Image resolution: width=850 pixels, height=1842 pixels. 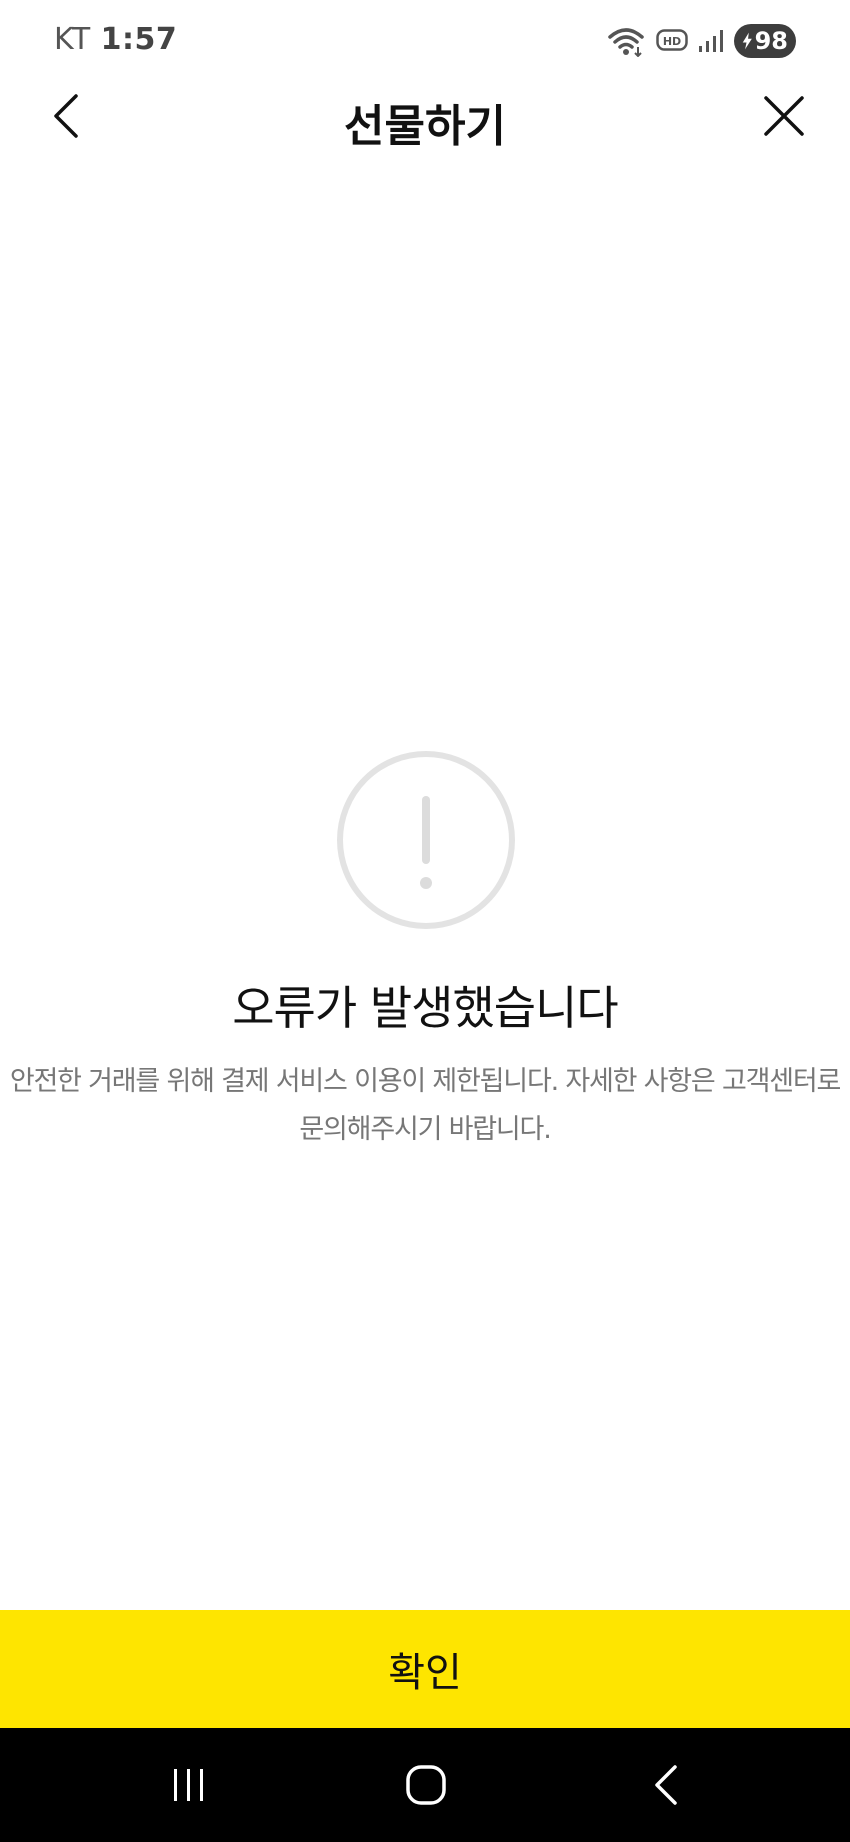 I want to click on wifi-icon, so click(x=626, y=41).